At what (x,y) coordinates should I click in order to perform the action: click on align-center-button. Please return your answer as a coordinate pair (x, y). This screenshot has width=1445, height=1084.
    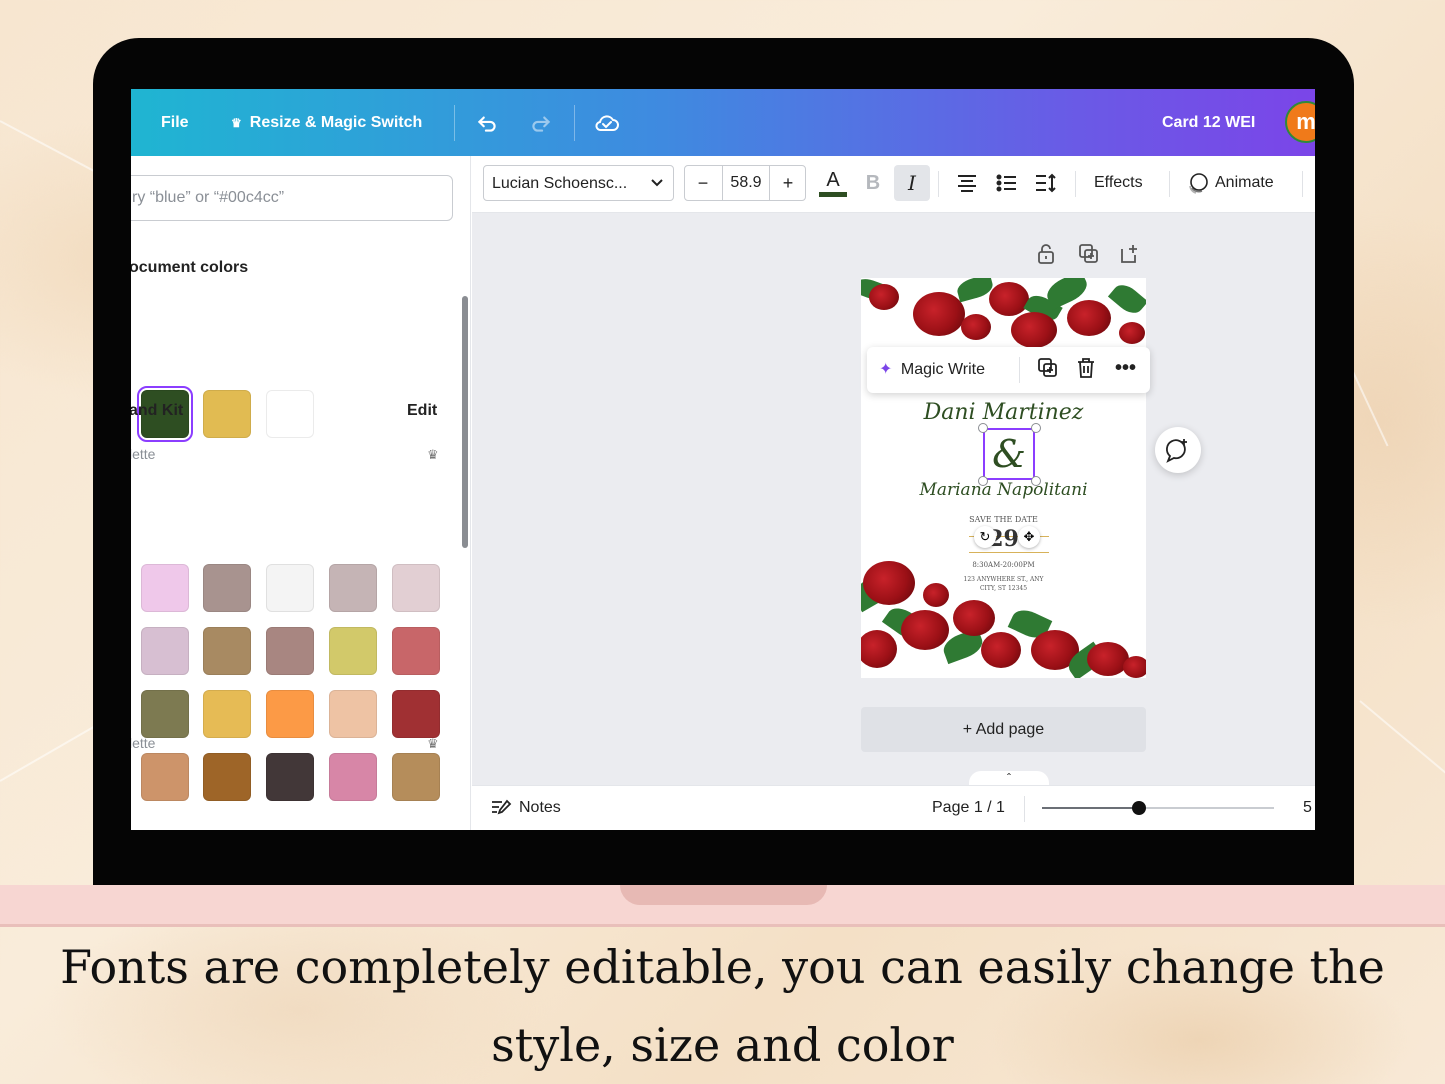
    Looking at the image, I should click on (967, 183).